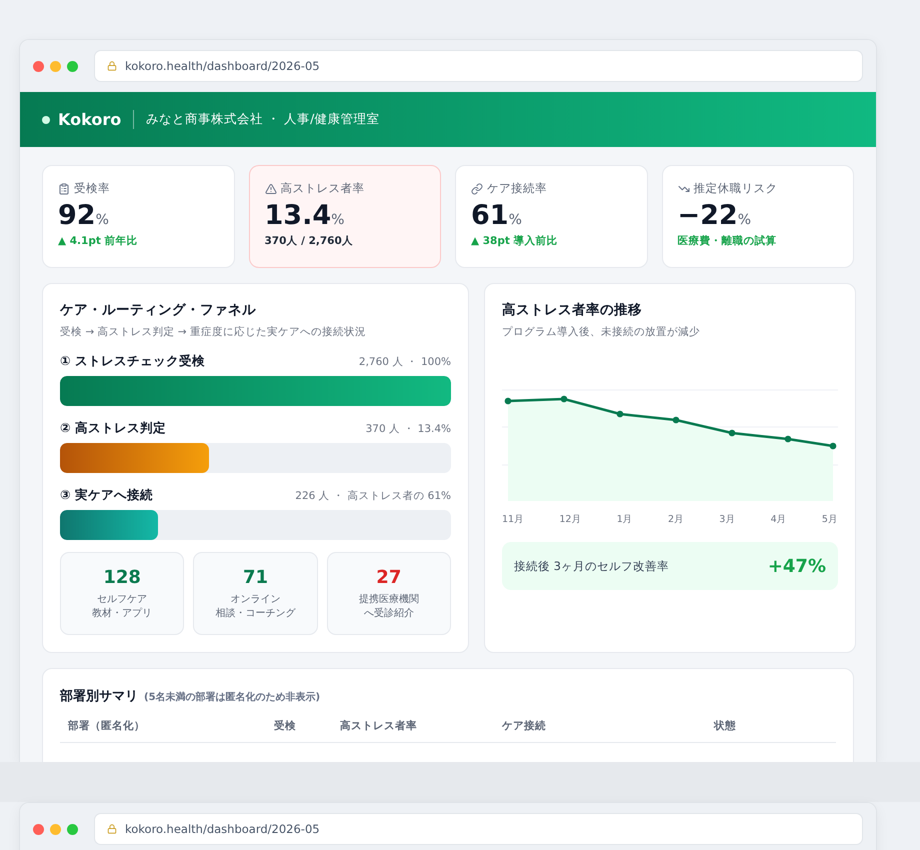 The width and height of the screenshot is (920, 850). Describe the element at coordinates (255, 599) in the screenshot. I see `outcome-label: オンライン` at that location.